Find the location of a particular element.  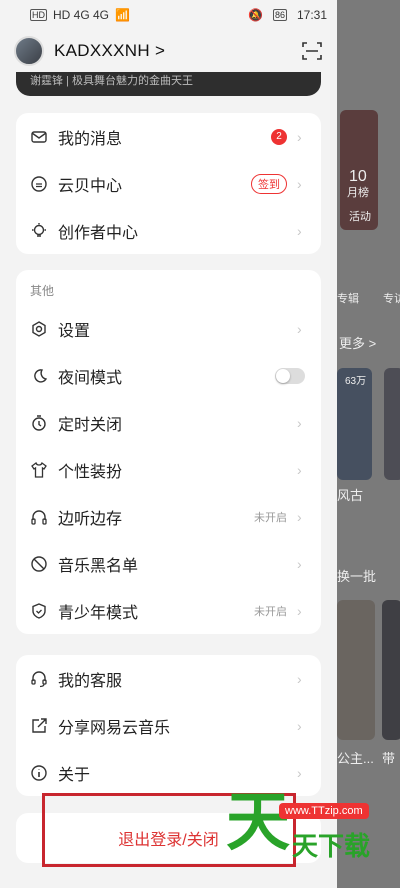

mute-icon: 🔕 is located at coordinates (255, 15).